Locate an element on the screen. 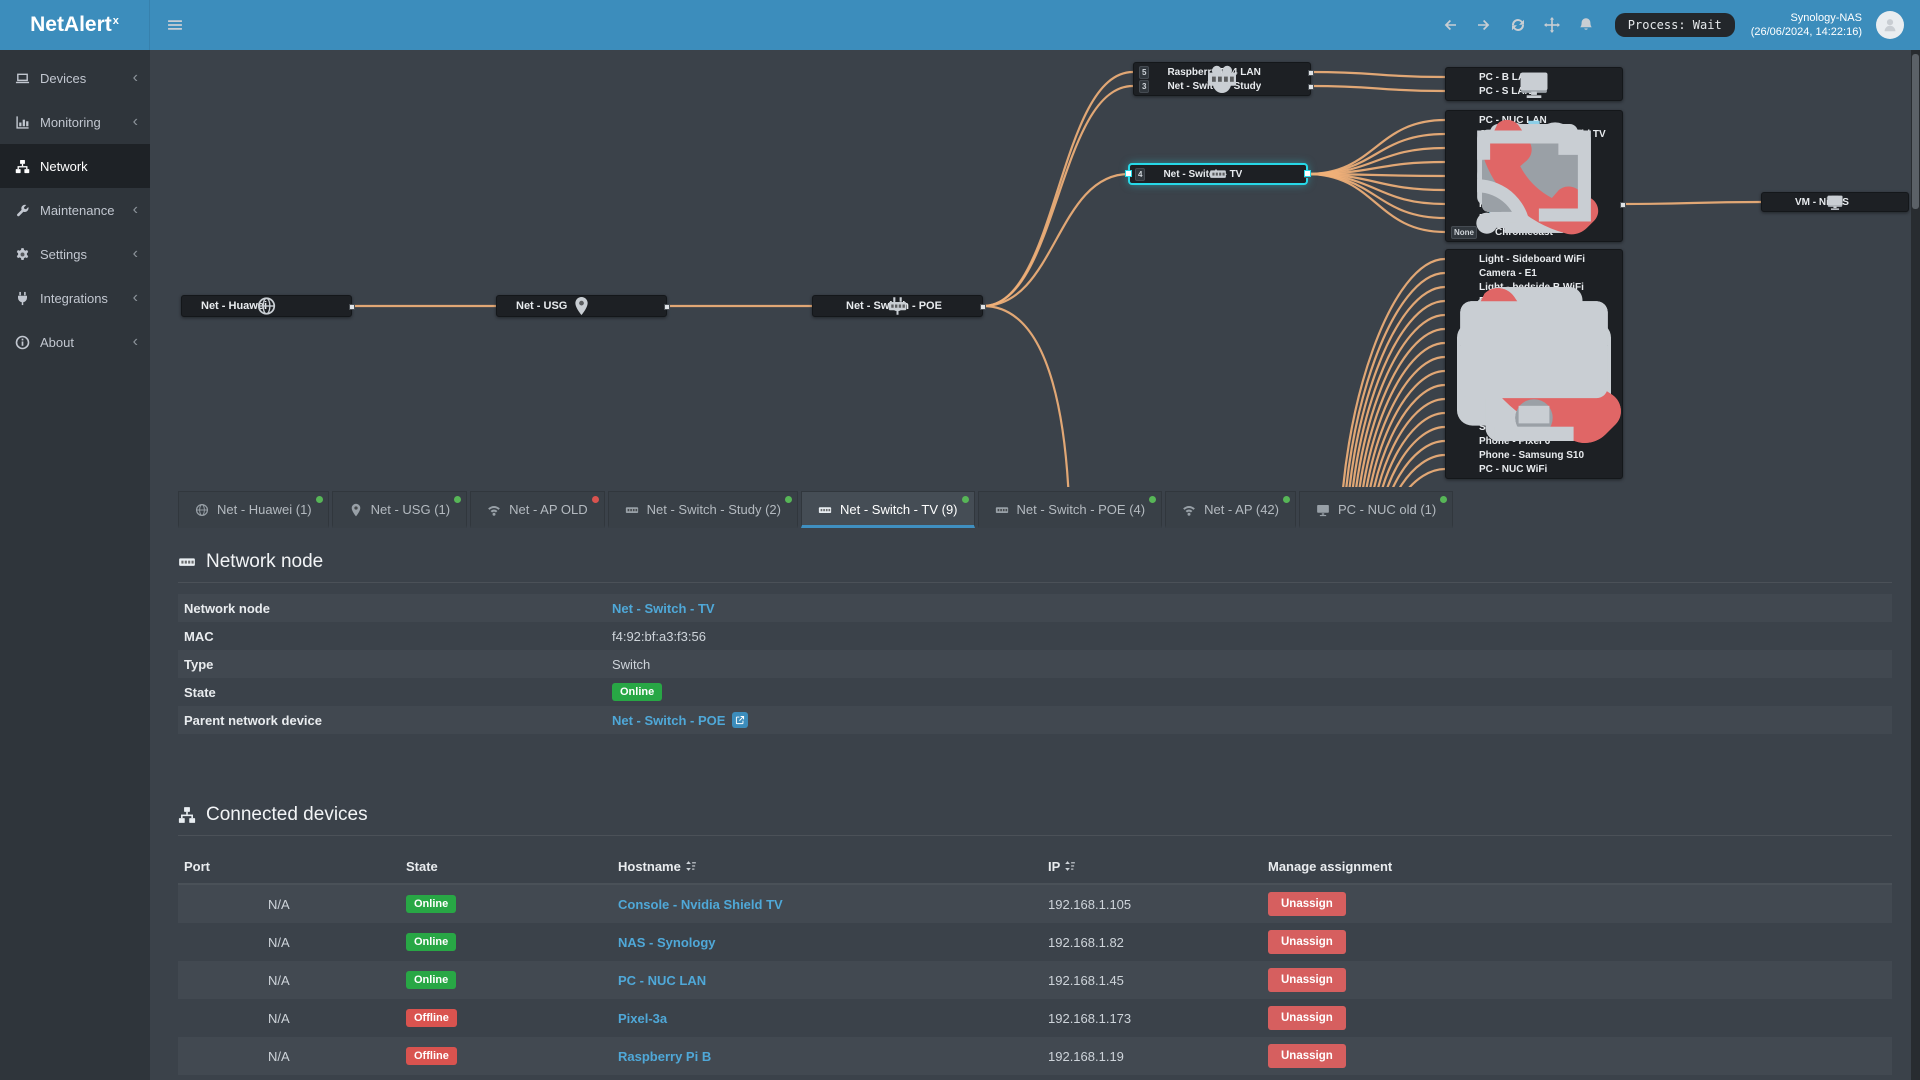  devices-table-header: Port State Hostname IP Manage assignment is located at coordinates (1035, 867).